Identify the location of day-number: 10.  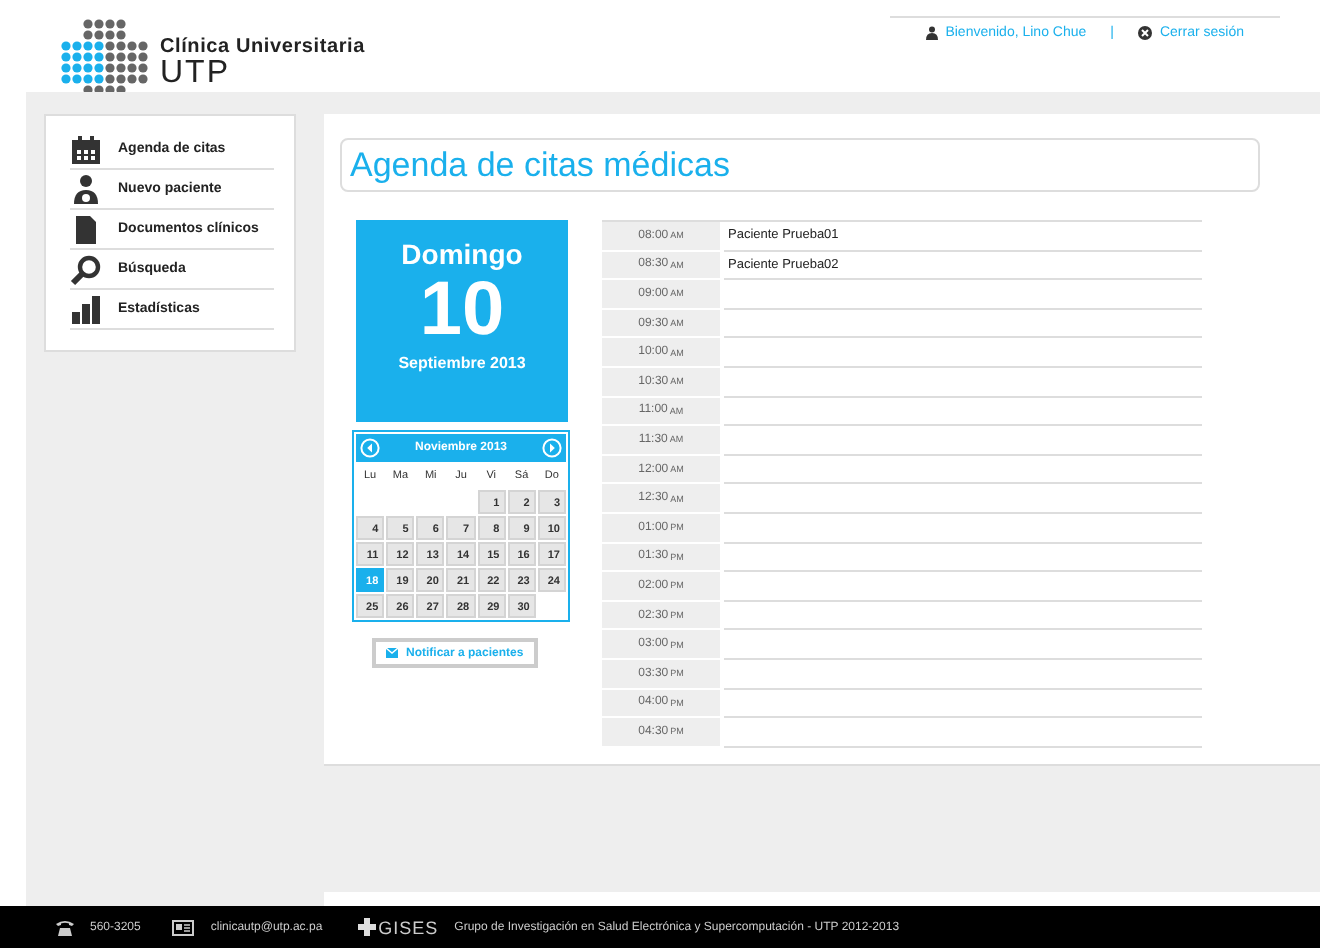
(462, 310).